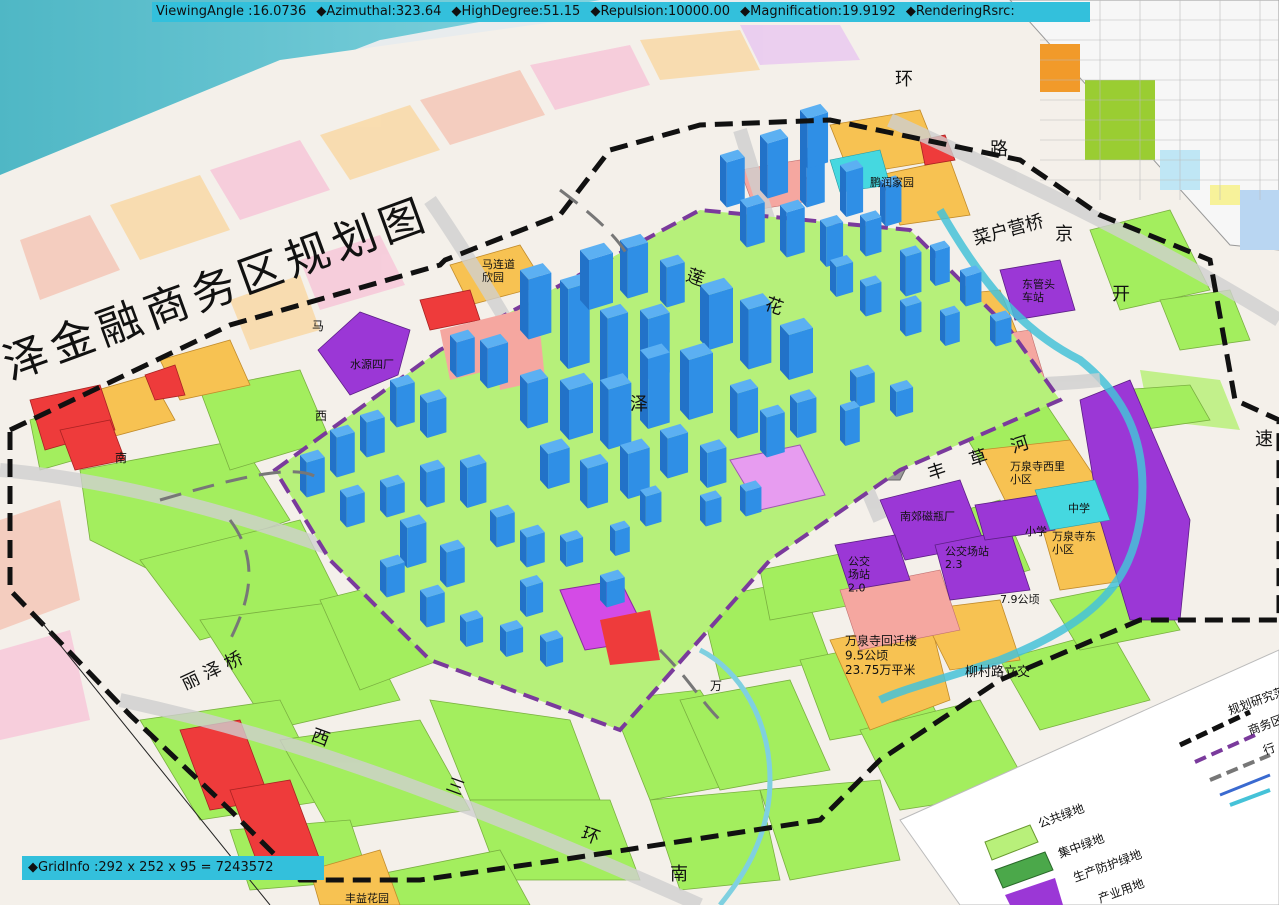  I want to click on road-lu: 路, so click(999, 149).